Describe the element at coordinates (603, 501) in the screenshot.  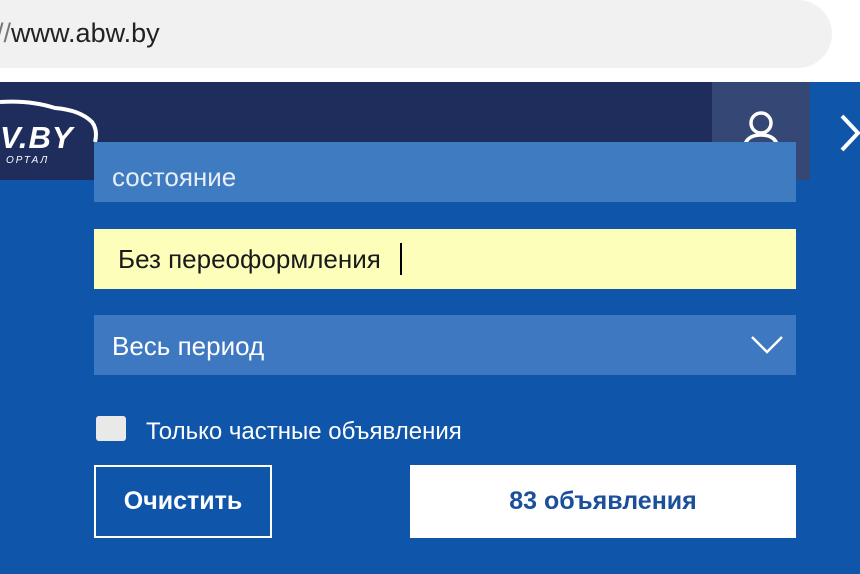
I see `show-results-button: 83 объявления` at that location.